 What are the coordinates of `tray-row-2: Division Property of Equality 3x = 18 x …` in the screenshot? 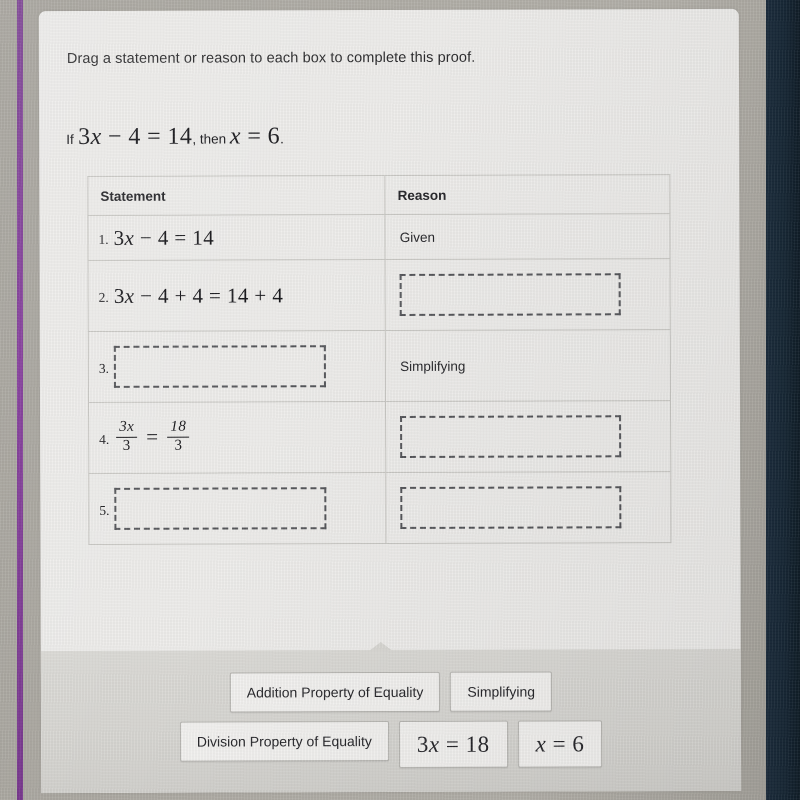 It's located at (391, 744).